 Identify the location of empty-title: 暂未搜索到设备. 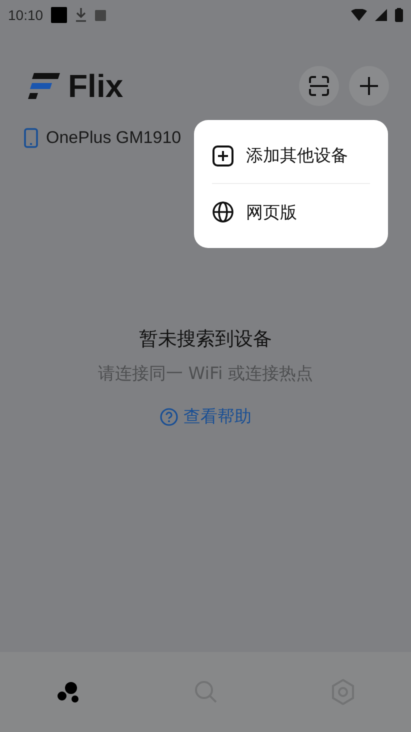
(205, 339).